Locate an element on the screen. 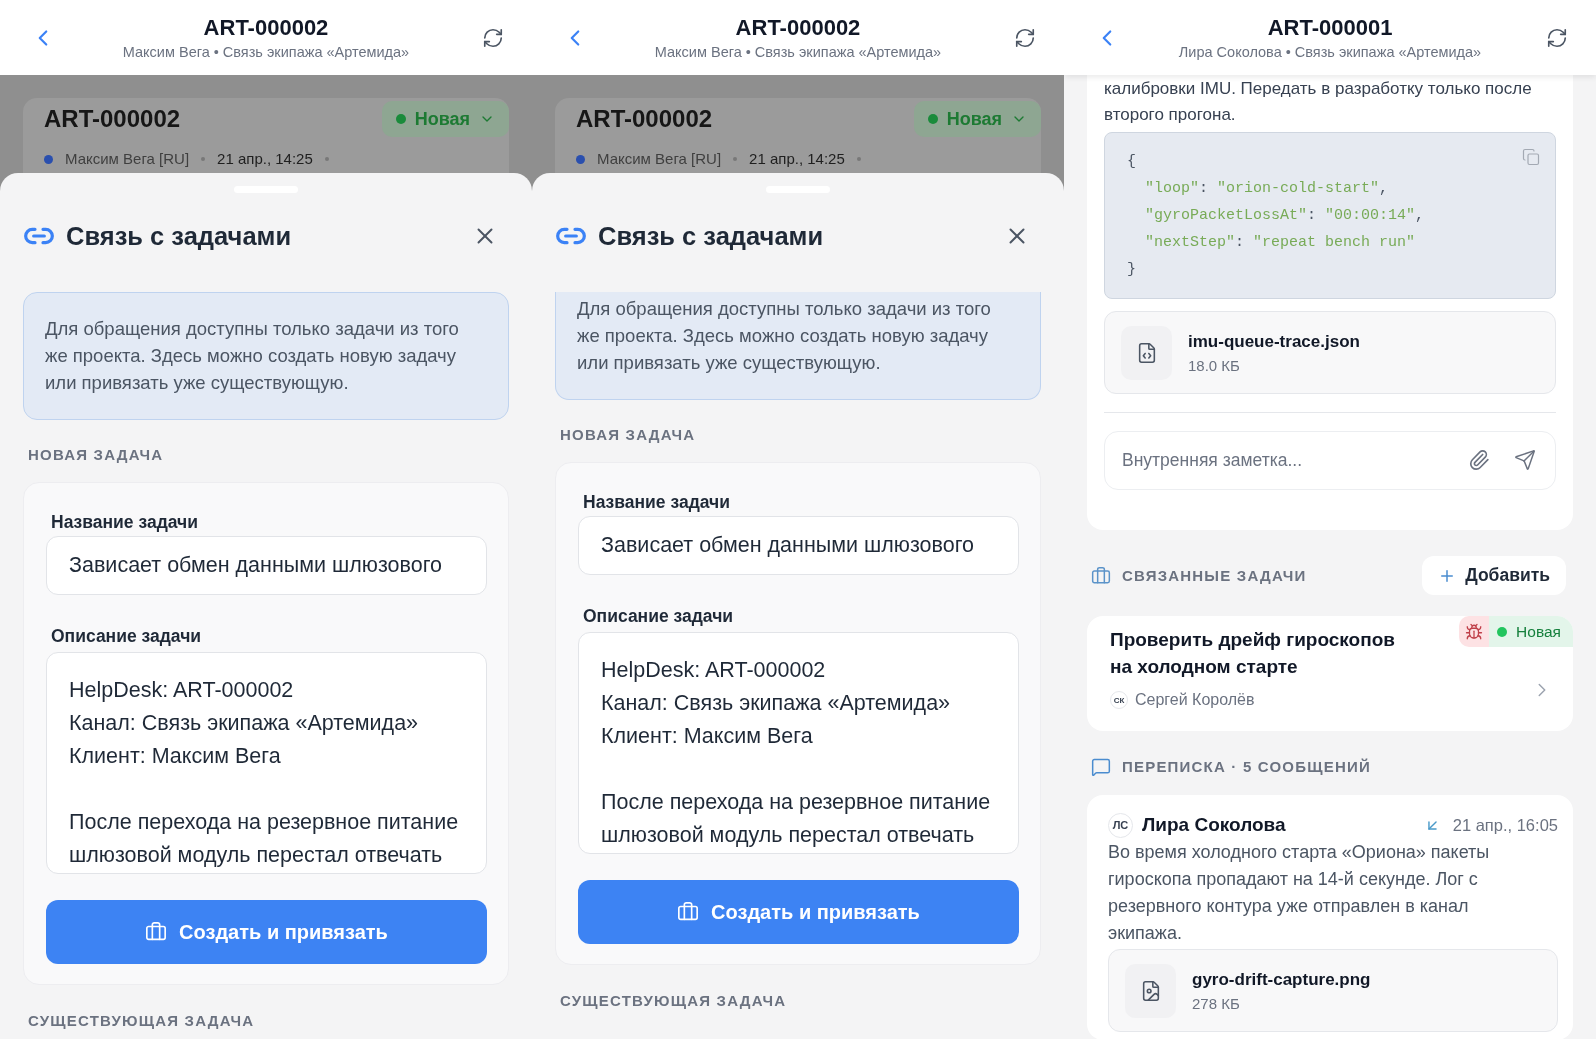 This screenshot has width=1596, height=1039. file-attachment: imu-queue-trace.json 18.0 КБ is located at coordinates (1330, 352).